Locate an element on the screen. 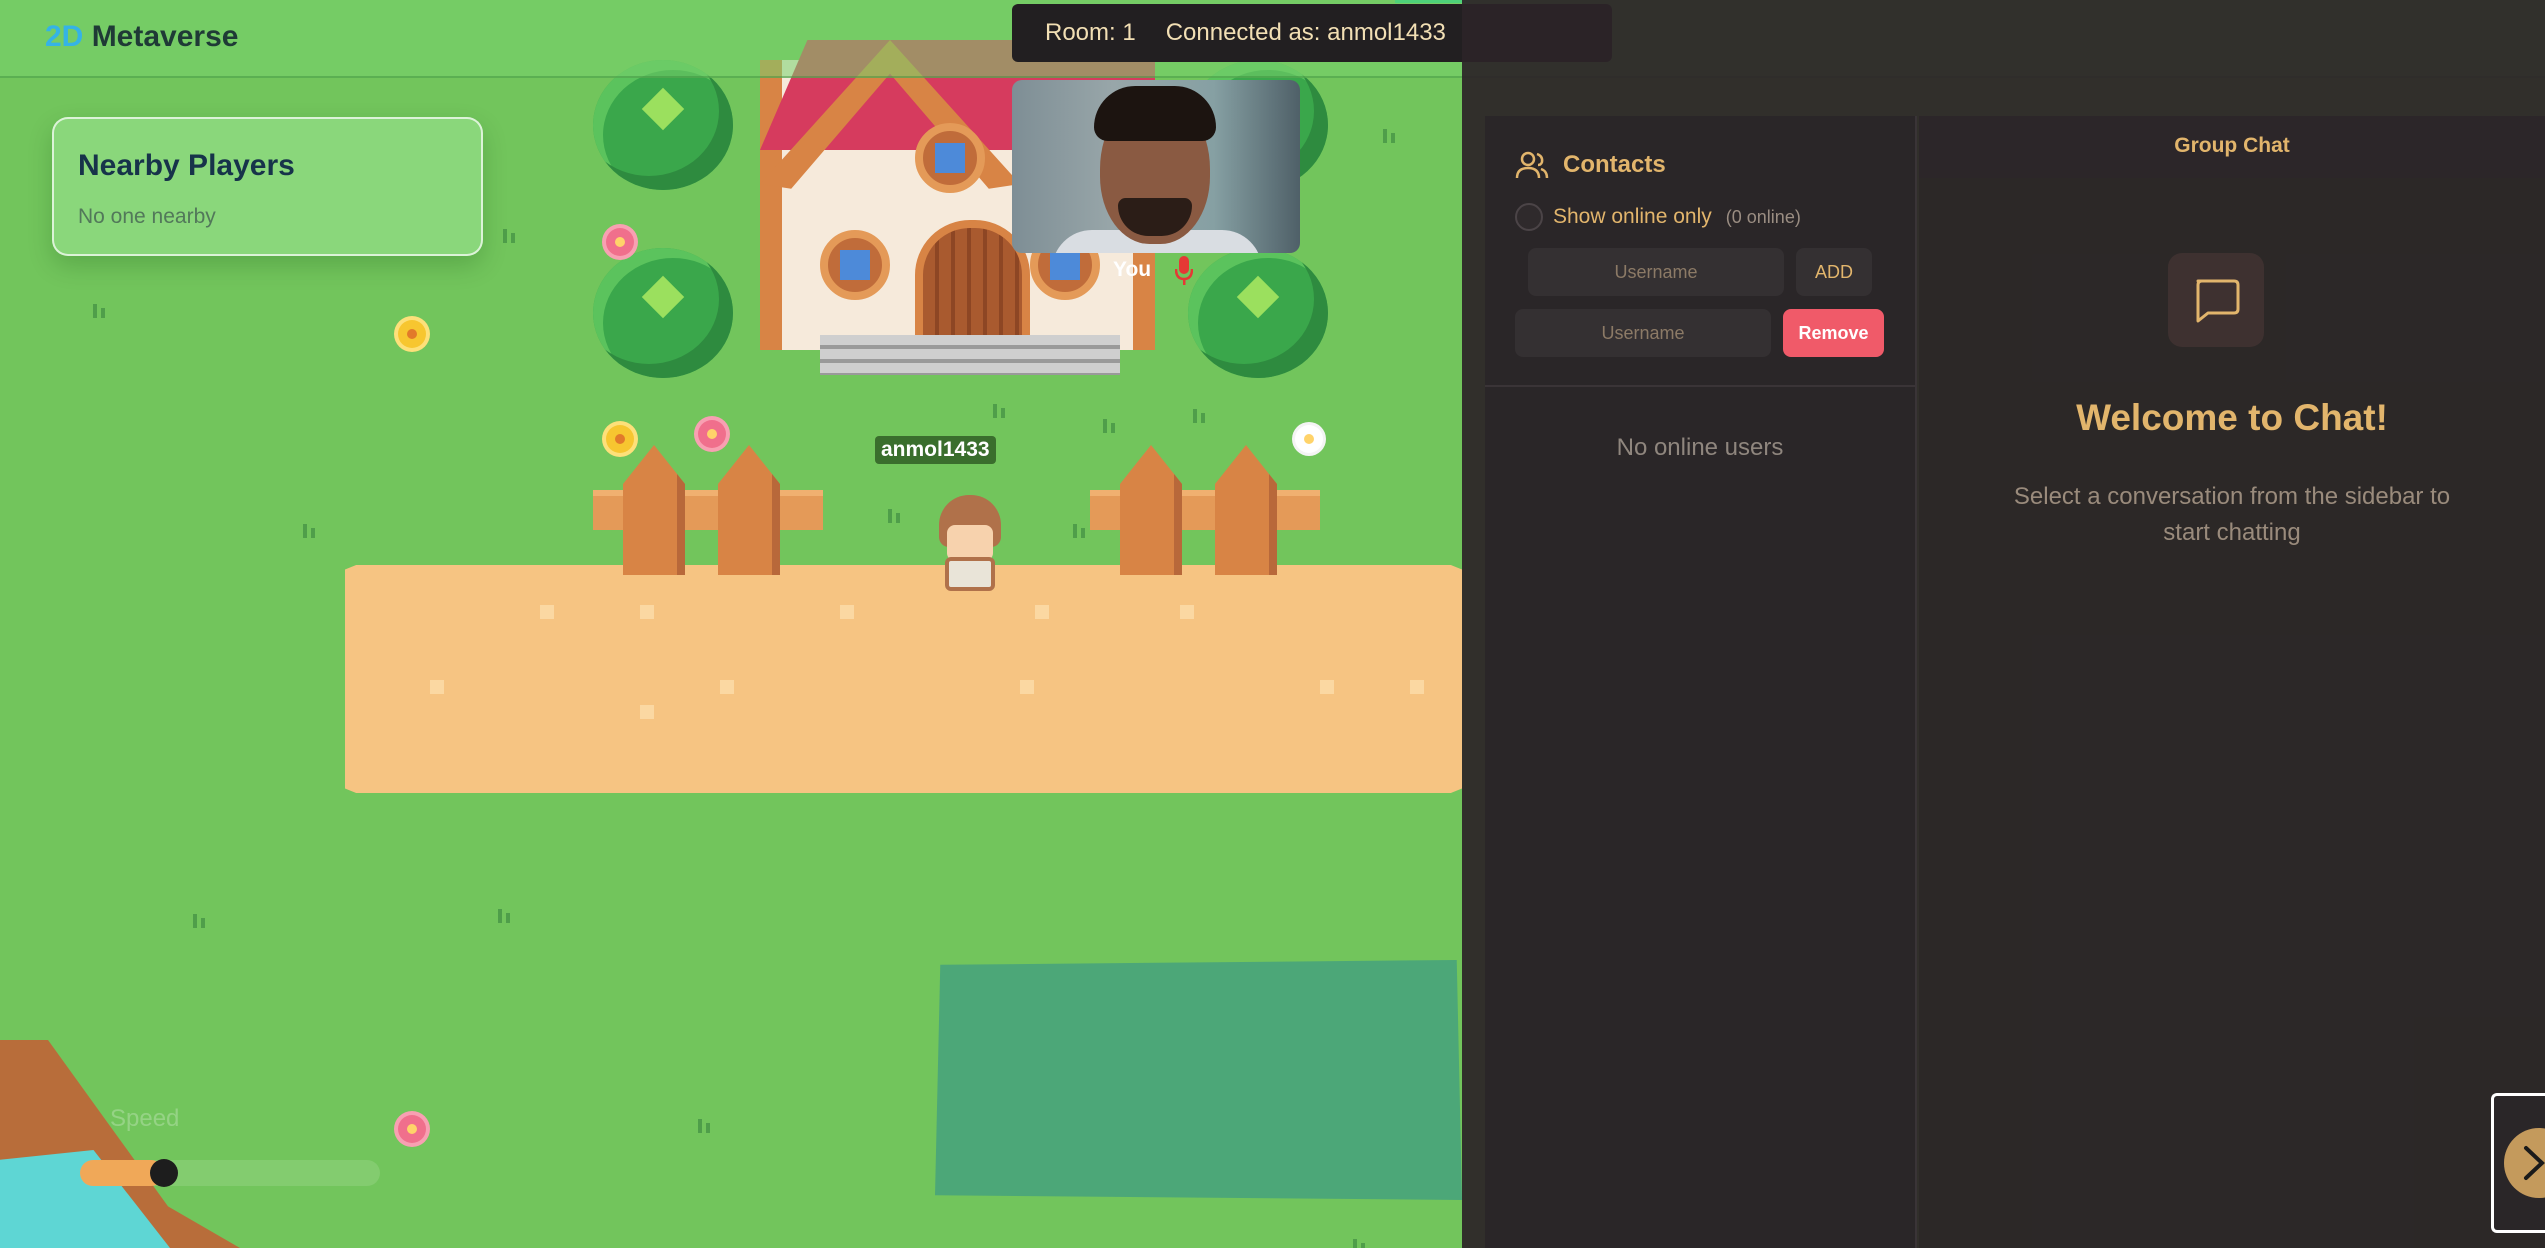 This screenshot has height=1248, width=2545. message-square-icon is located at coordinates (2218, 301).